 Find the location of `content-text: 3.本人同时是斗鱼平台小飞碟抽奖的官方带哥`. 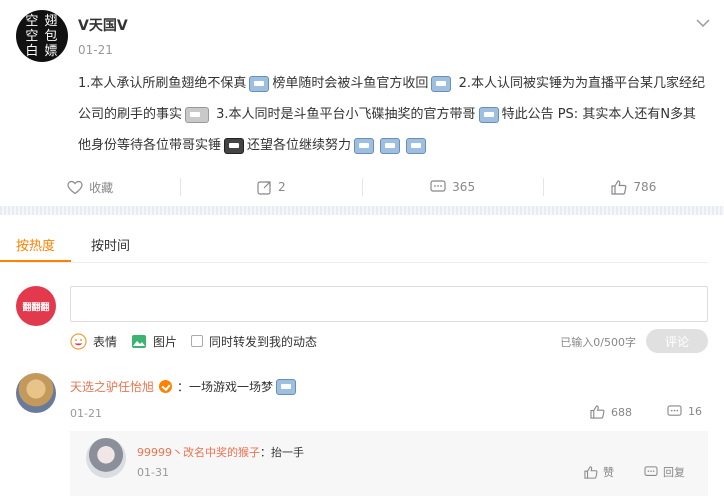

content-text: 3.本人同时是斗鱼平台小飞碟抽奖的官方带哥 is located at coordinates (346, 114).